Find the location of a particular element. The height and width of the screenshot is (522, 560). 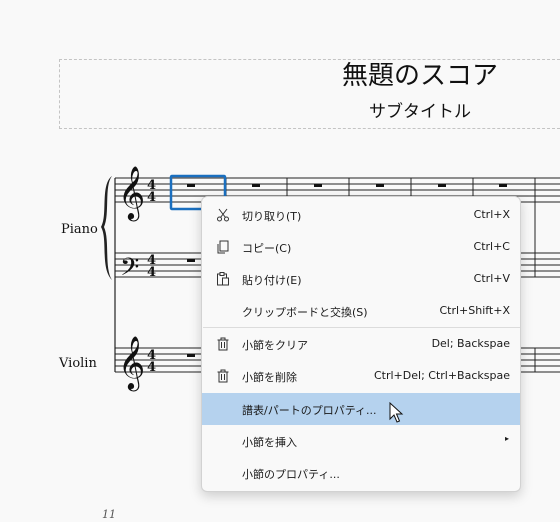

scissors-icon is located at coordinates (223, 215).